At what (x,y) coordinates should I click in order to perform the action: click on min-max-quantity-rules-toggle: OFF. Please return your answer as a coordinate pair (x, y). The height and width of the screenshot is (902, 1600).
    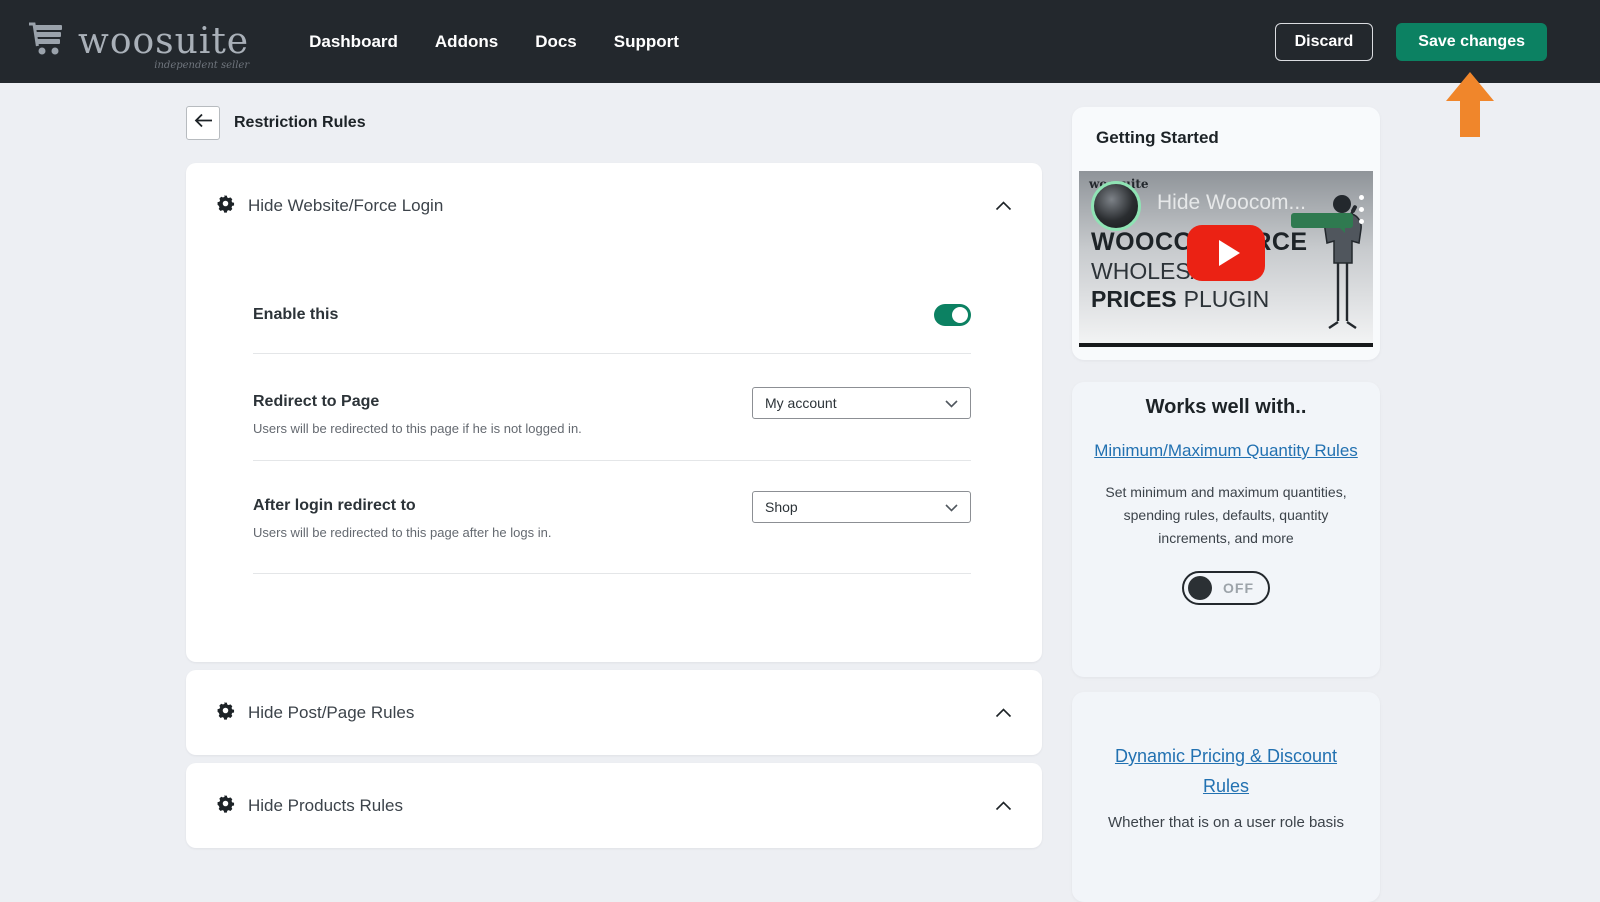
    Looking at the image, I should click on (1226, 588).